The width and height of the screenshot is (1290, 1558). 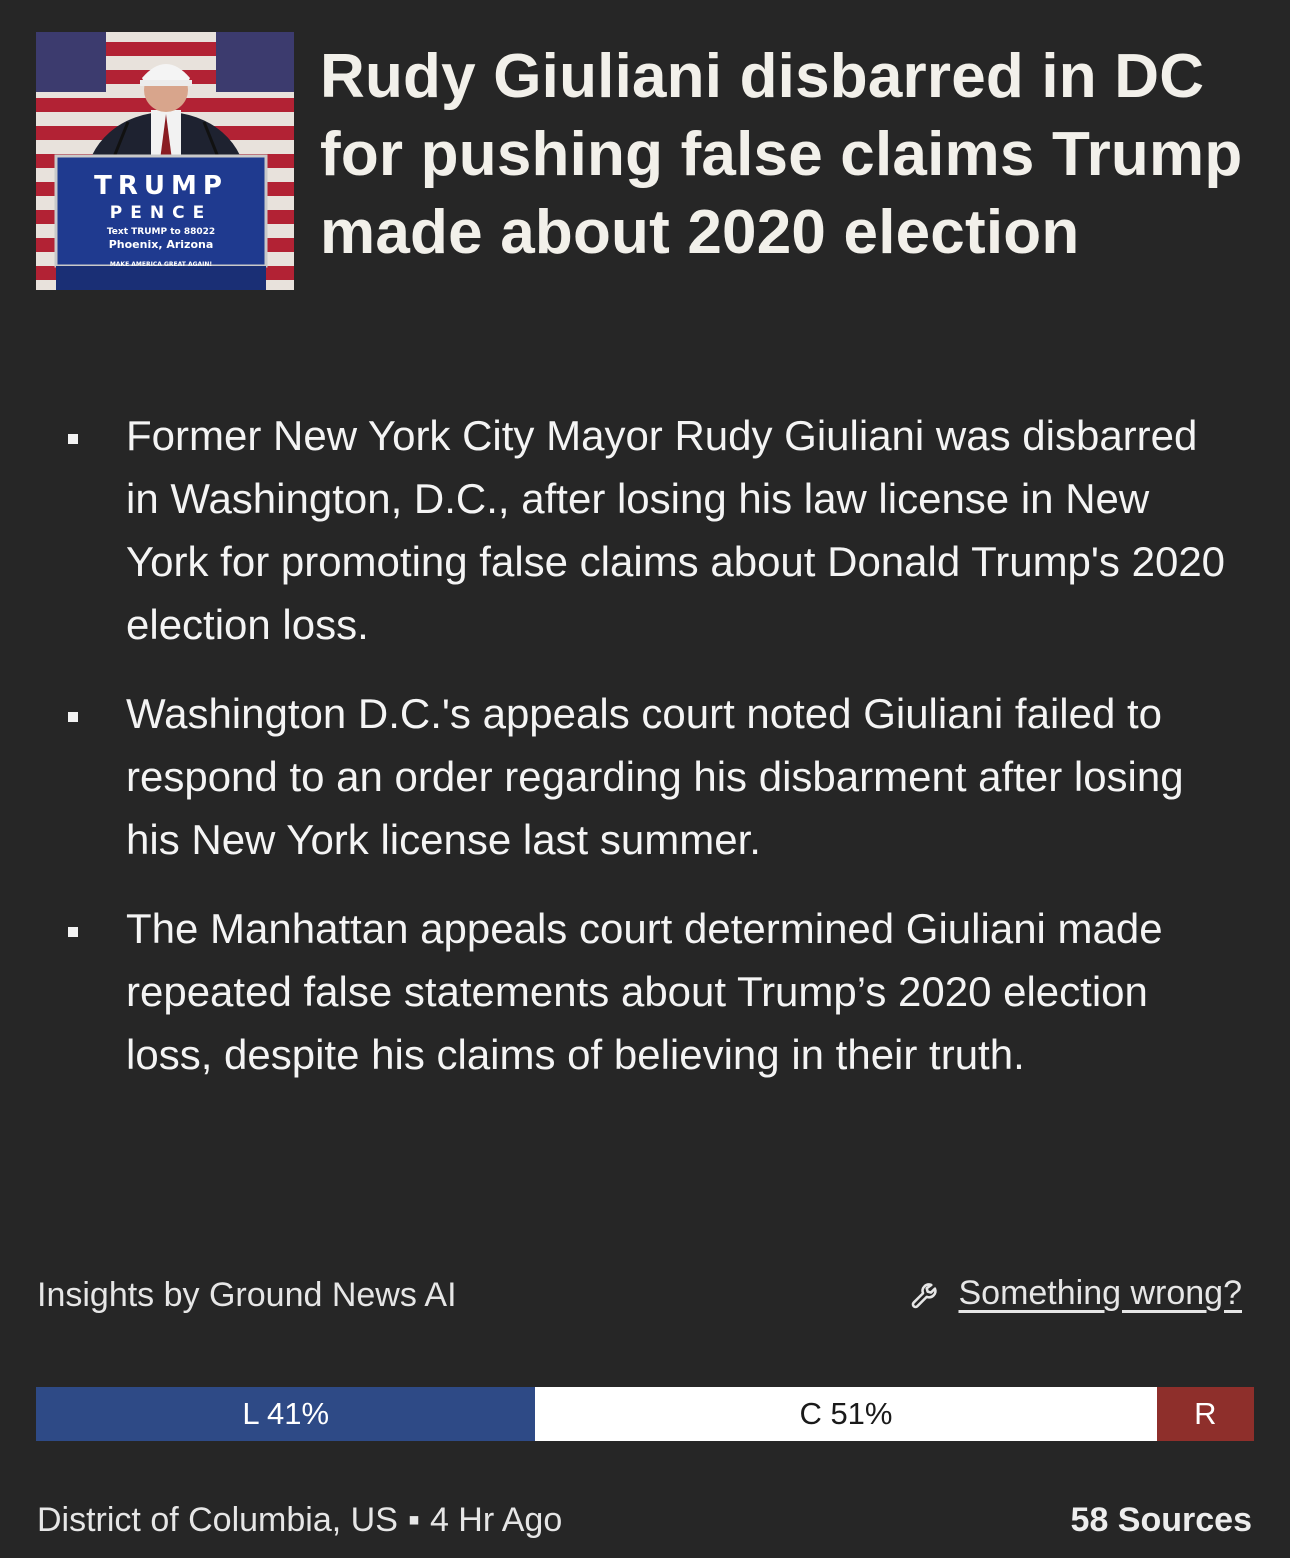 I want to click on story-meta: District of Columbia, US ▪ 4 Hr Ago, so click(x=299, y=1520).